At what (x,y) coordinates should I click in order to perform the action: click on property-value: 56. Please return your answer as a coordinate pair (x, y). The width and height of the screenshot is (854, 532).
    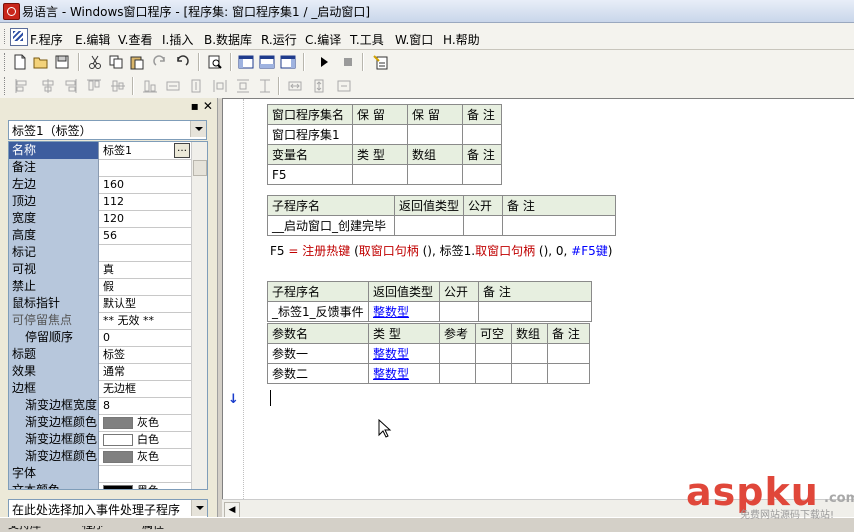
    Looking at the image, I should click on (145, 235).